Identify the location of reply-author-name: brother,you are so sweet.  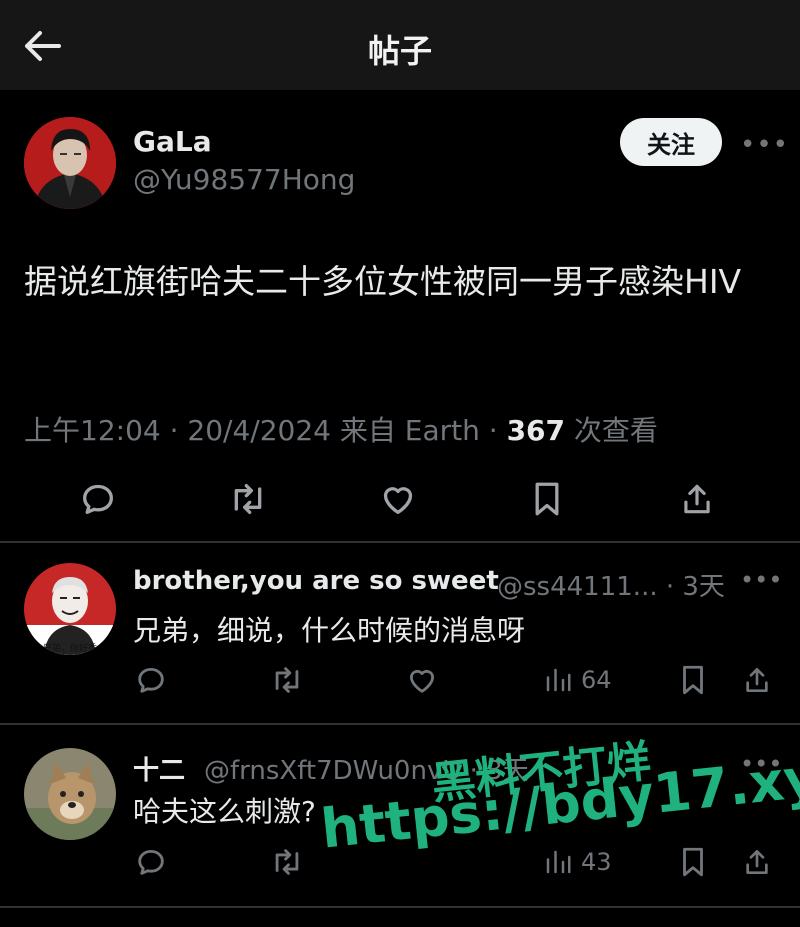
(316, 581).